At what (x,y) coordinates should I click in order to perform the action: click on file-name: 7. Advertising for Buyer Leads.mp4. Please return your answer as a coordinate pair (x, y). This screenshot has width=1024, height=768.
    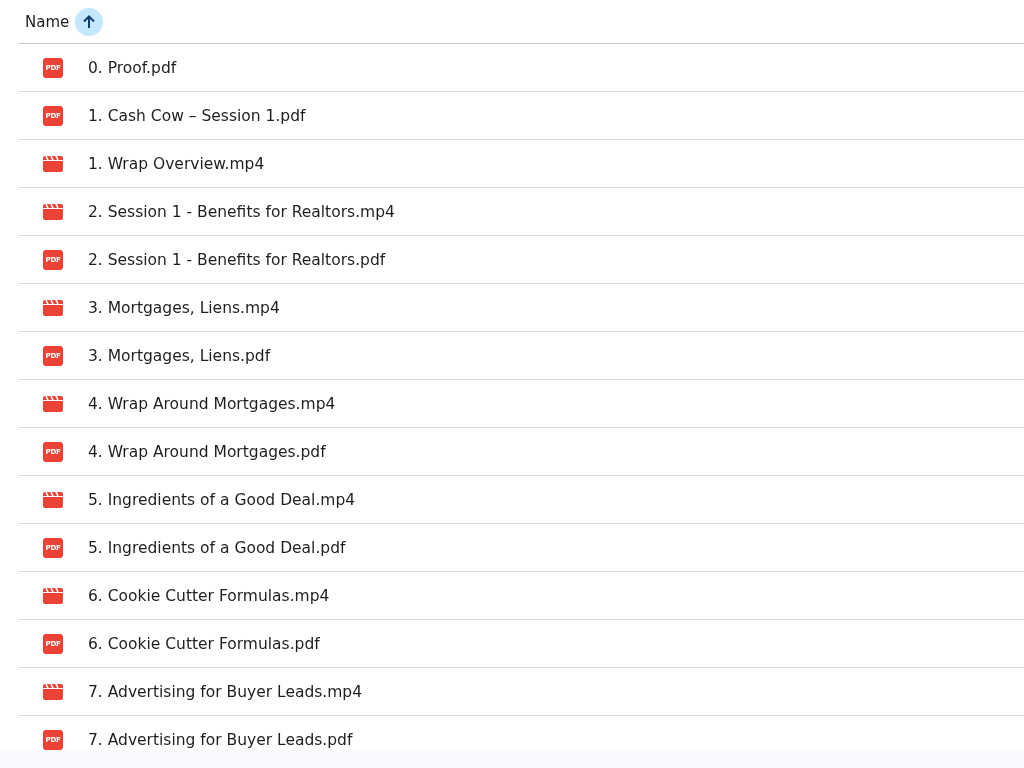
    Looking at the image, I should click on (225, 691).